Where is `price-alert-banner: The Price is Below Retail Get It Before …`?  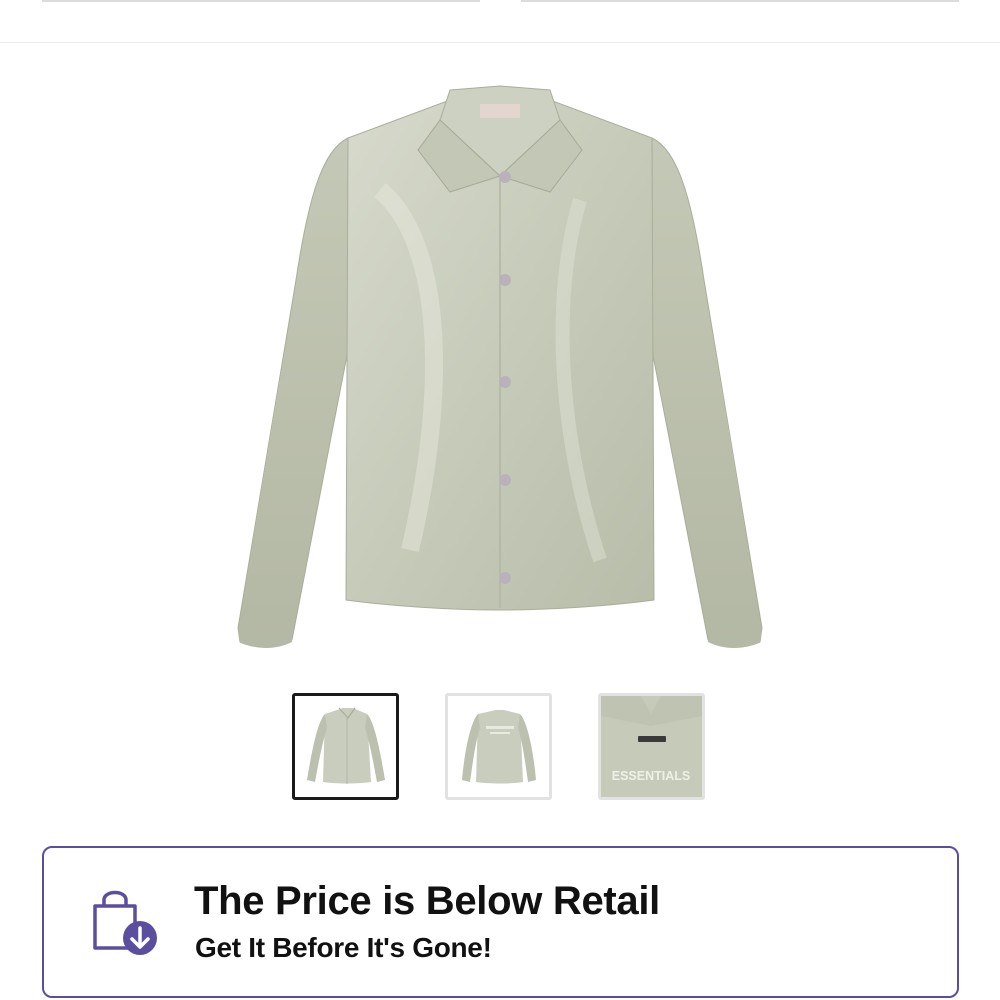 price-alert-banner: The Price is Below Retail Get It Before … is located at coordinates (500, 922).